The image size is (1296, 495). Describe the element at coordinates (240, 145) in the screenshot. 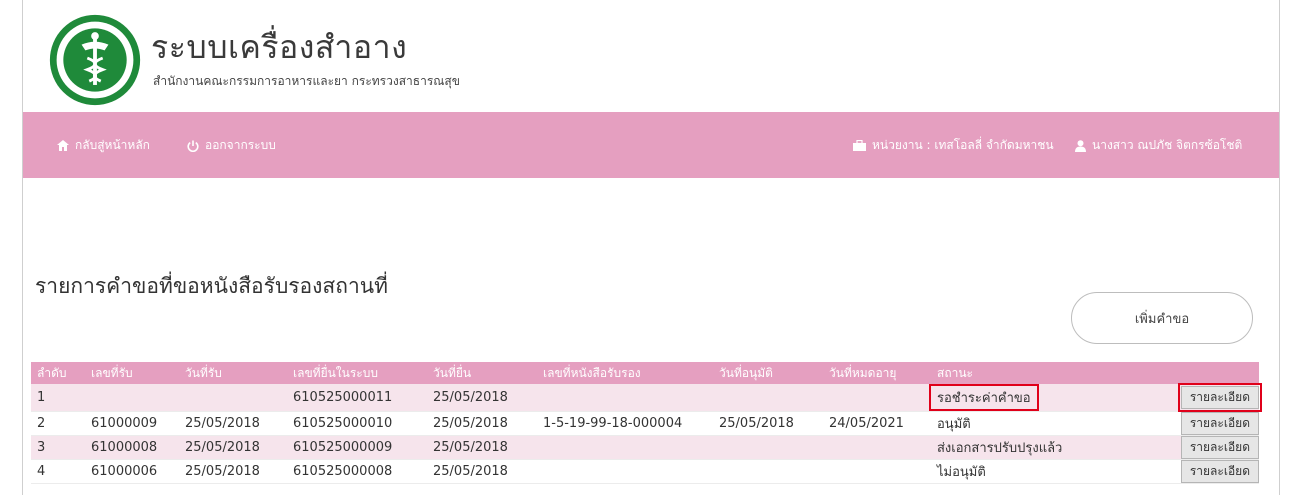

I see `logout-link-label: ออกจากระบบ` at that location.